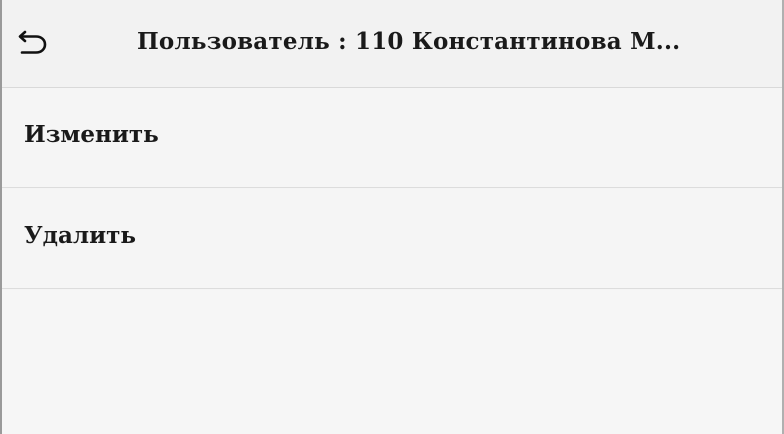 The height and width of the screenshot is (434, 784). I want to click on menu-item-label: Удалить, so click(80, 235).